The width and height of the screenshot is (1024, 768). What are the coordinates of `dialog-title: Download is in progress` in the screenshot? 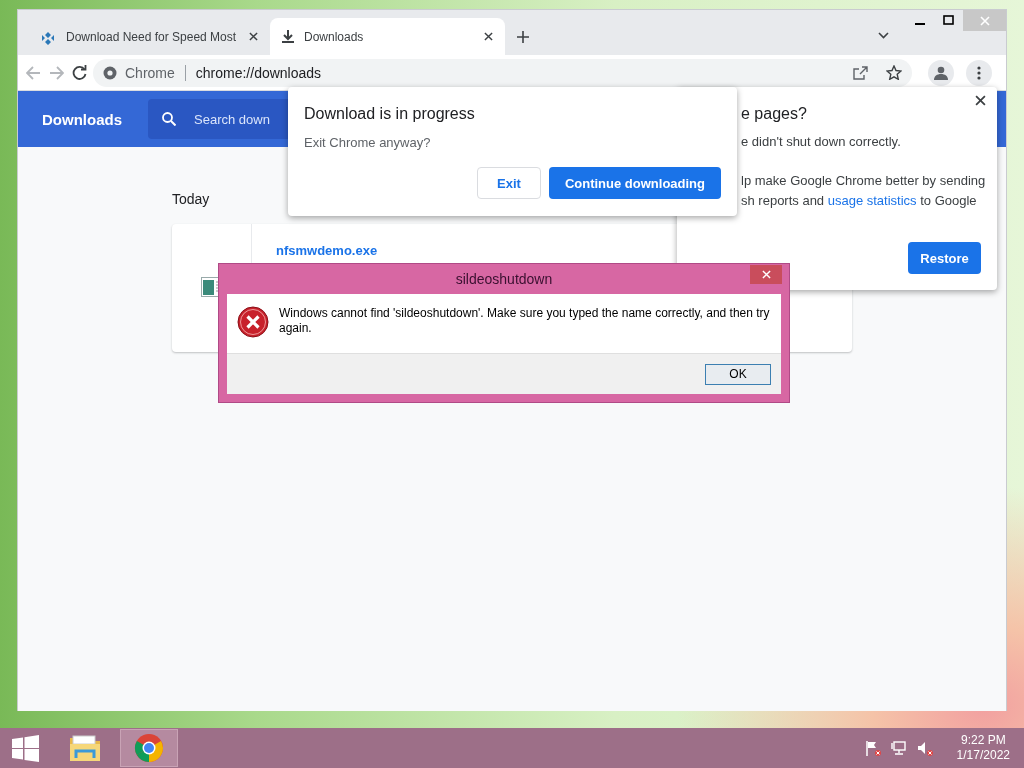 It's located at (390, 114).